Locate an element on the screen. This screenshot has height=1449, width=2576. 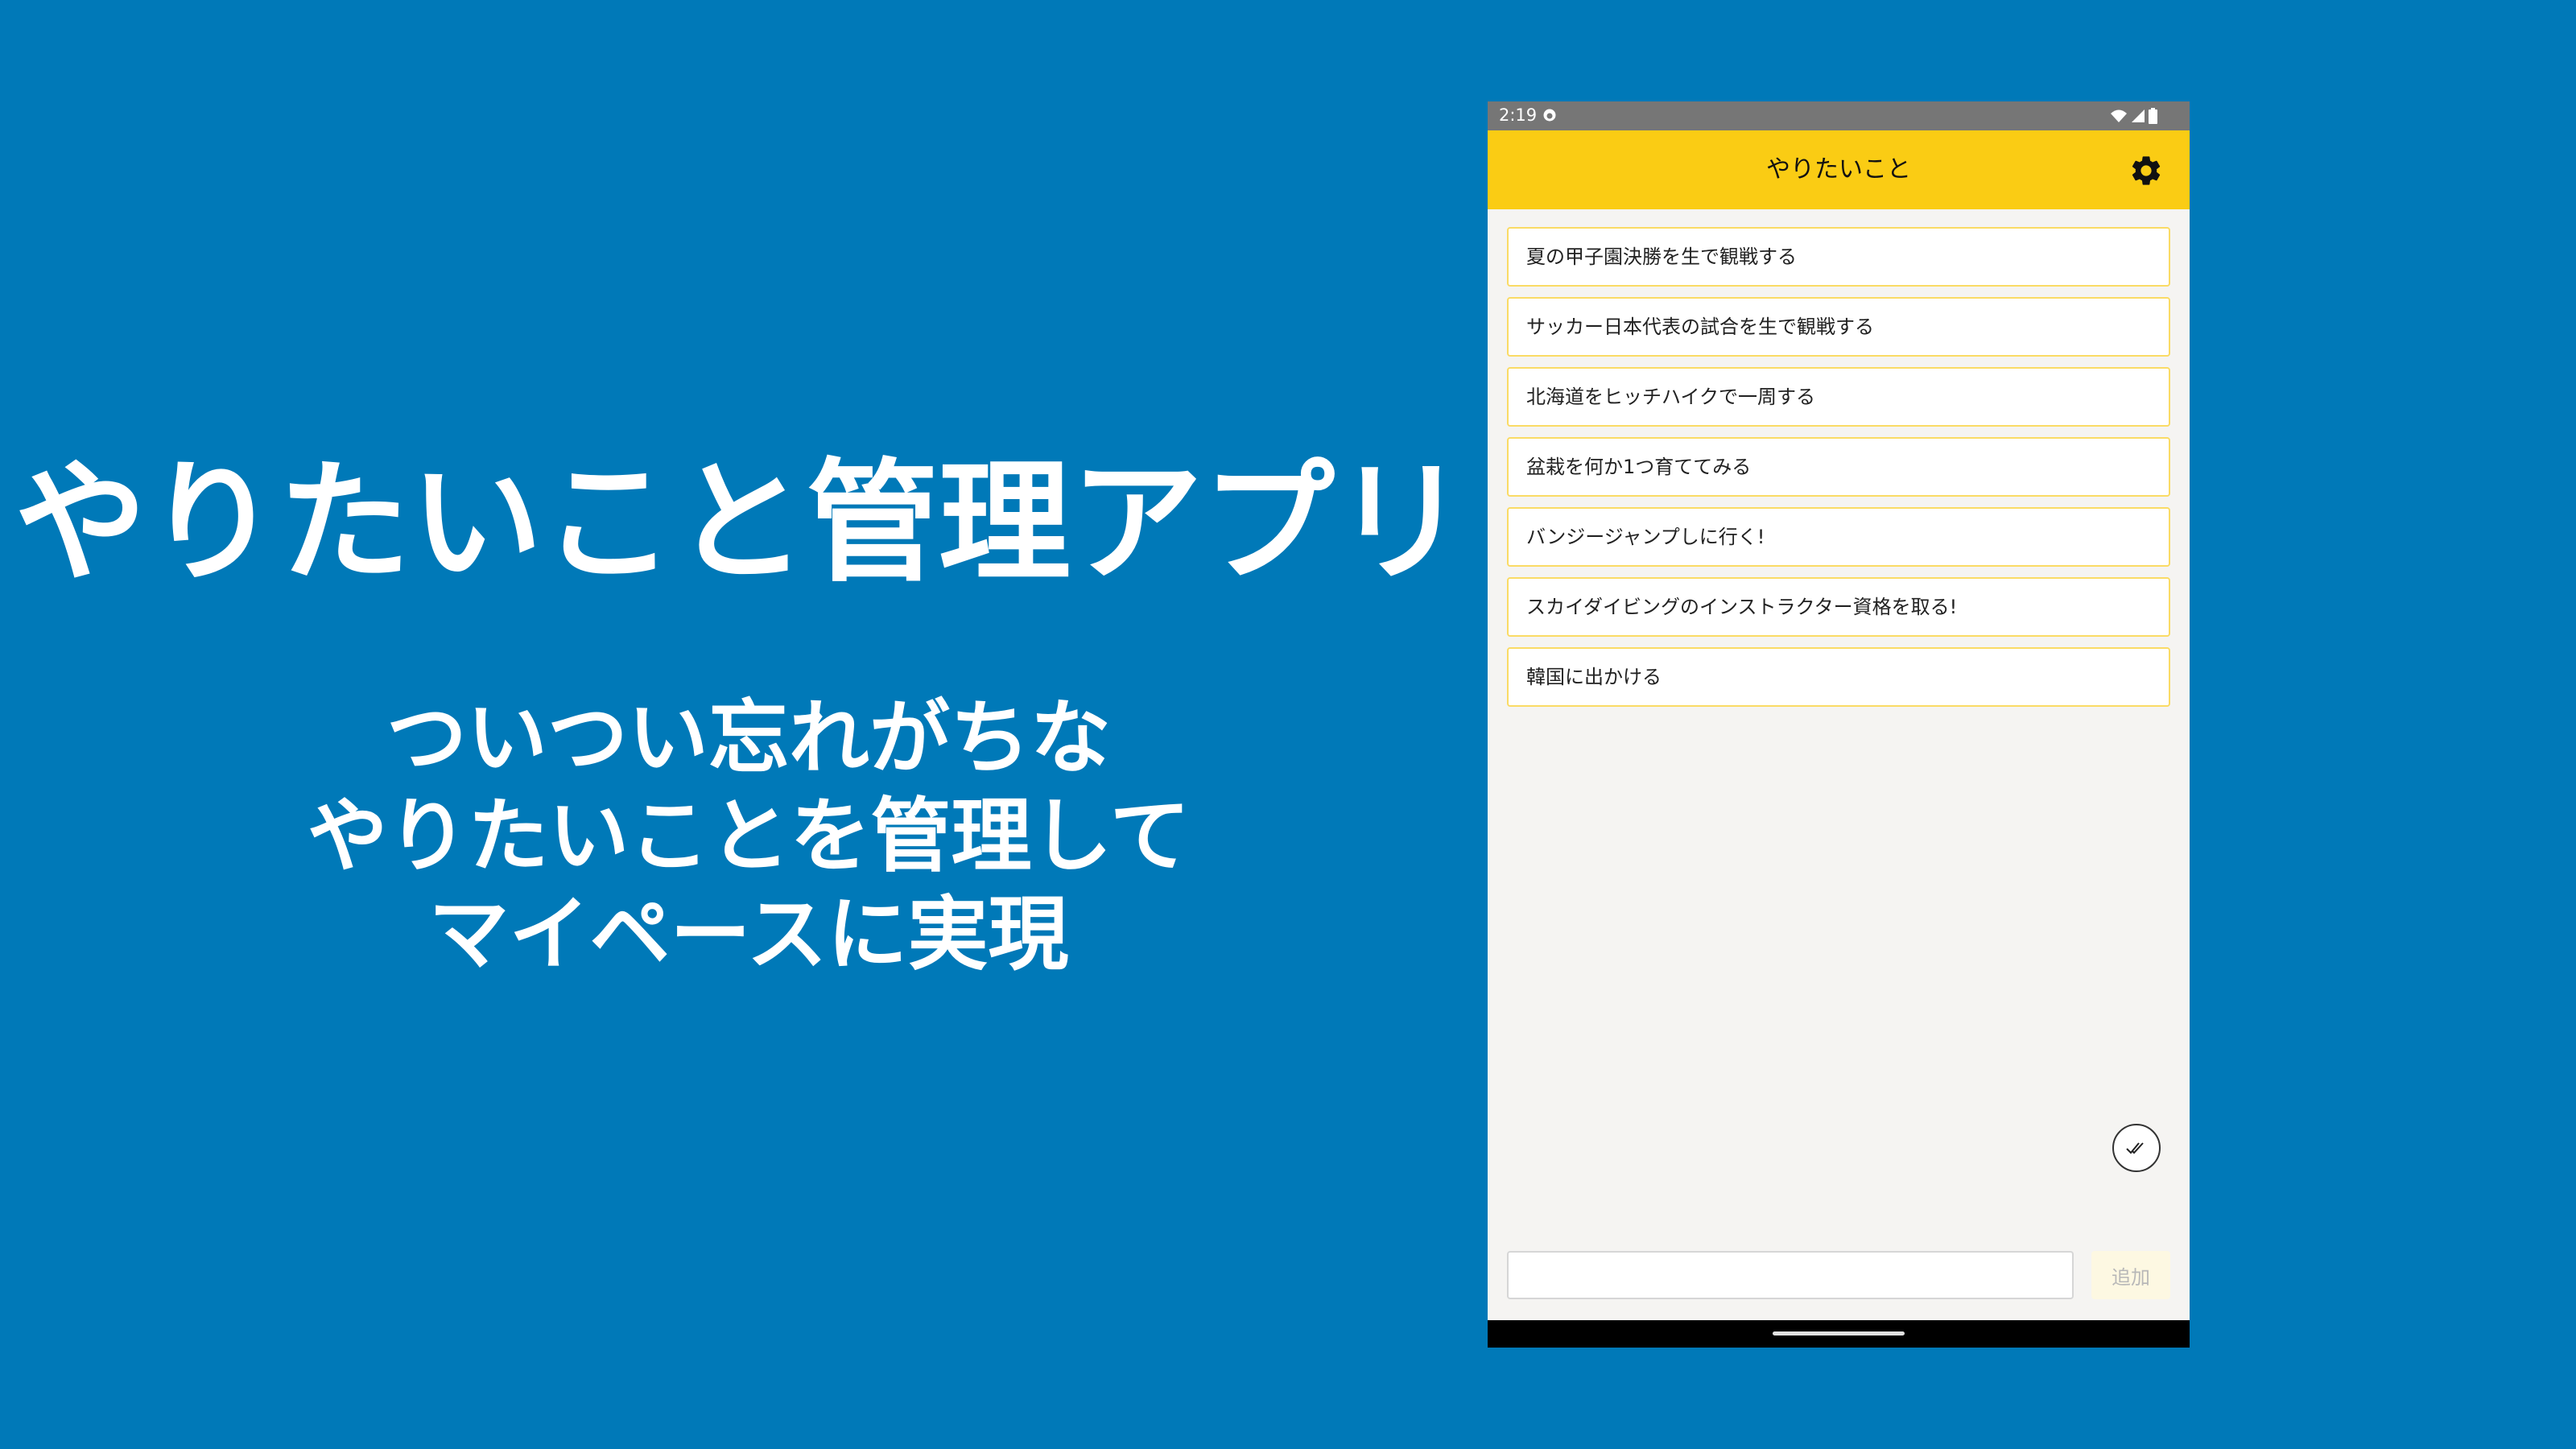
todo-item: 韓国に出かける is located at coordinates (1838, 677).